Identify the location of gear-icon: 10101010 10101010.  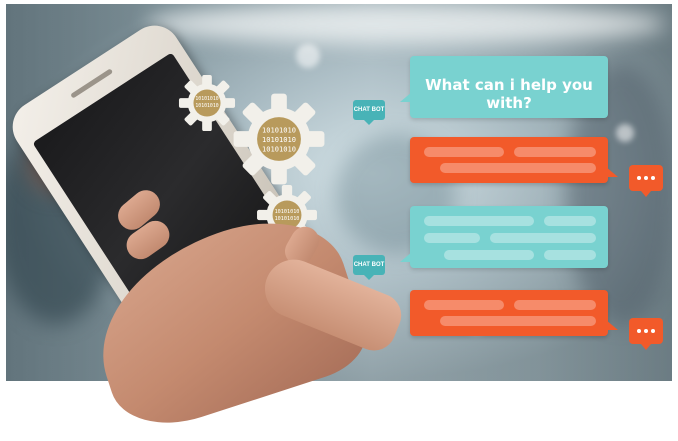
(207, 103).